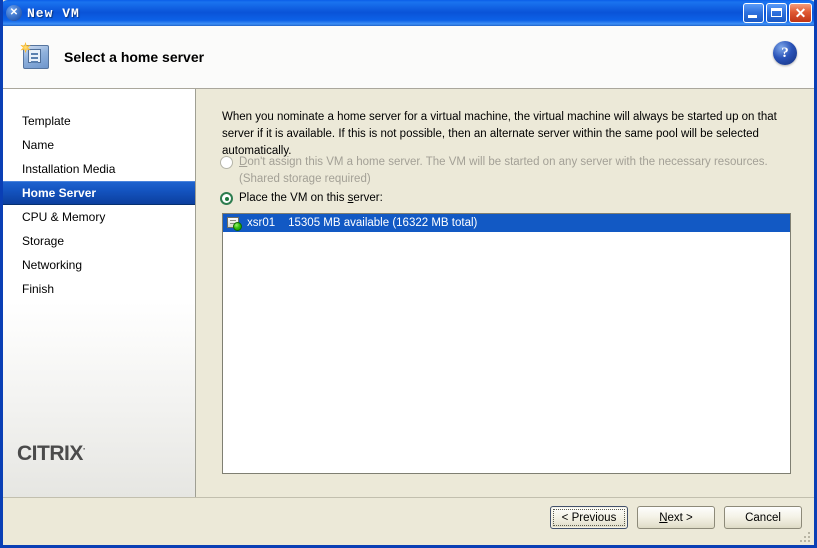 The image size is (817, 548). Describe the element at coordinates (408, 521) in the screenshot. I see `dialog-footer: < Previous Next > Cancel` at that location.